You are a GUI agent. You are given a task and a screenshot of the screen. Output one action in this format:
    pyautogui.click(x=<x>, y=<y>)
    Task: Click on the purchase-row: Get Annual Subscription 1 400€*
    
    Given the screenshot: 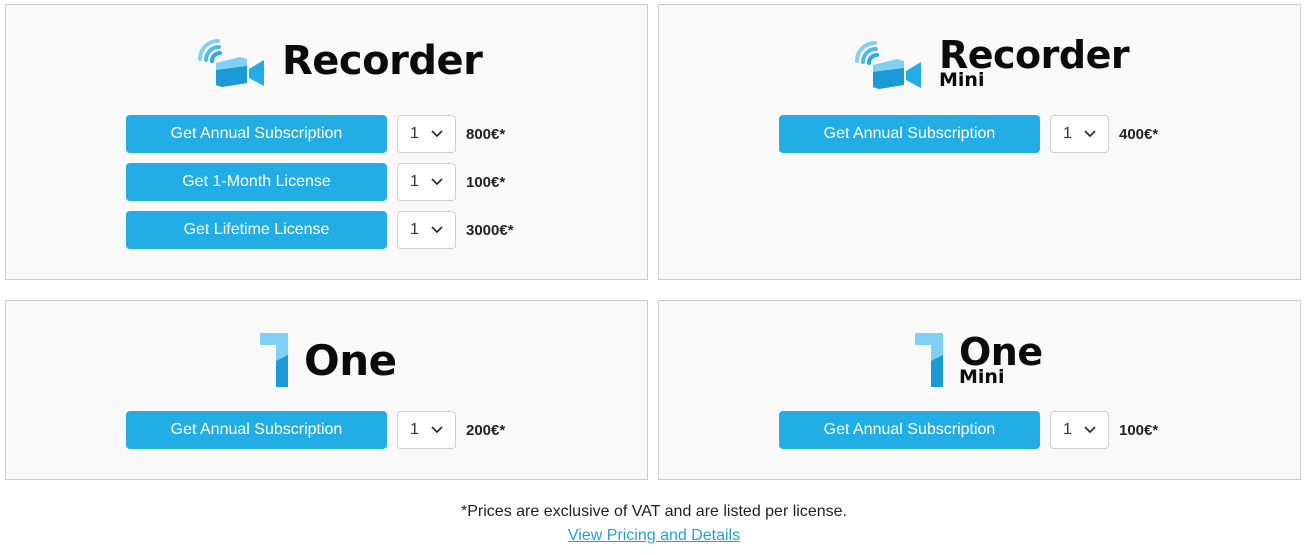 What is the action you would take?
    pyautogui.click(x=968, y=134)
    